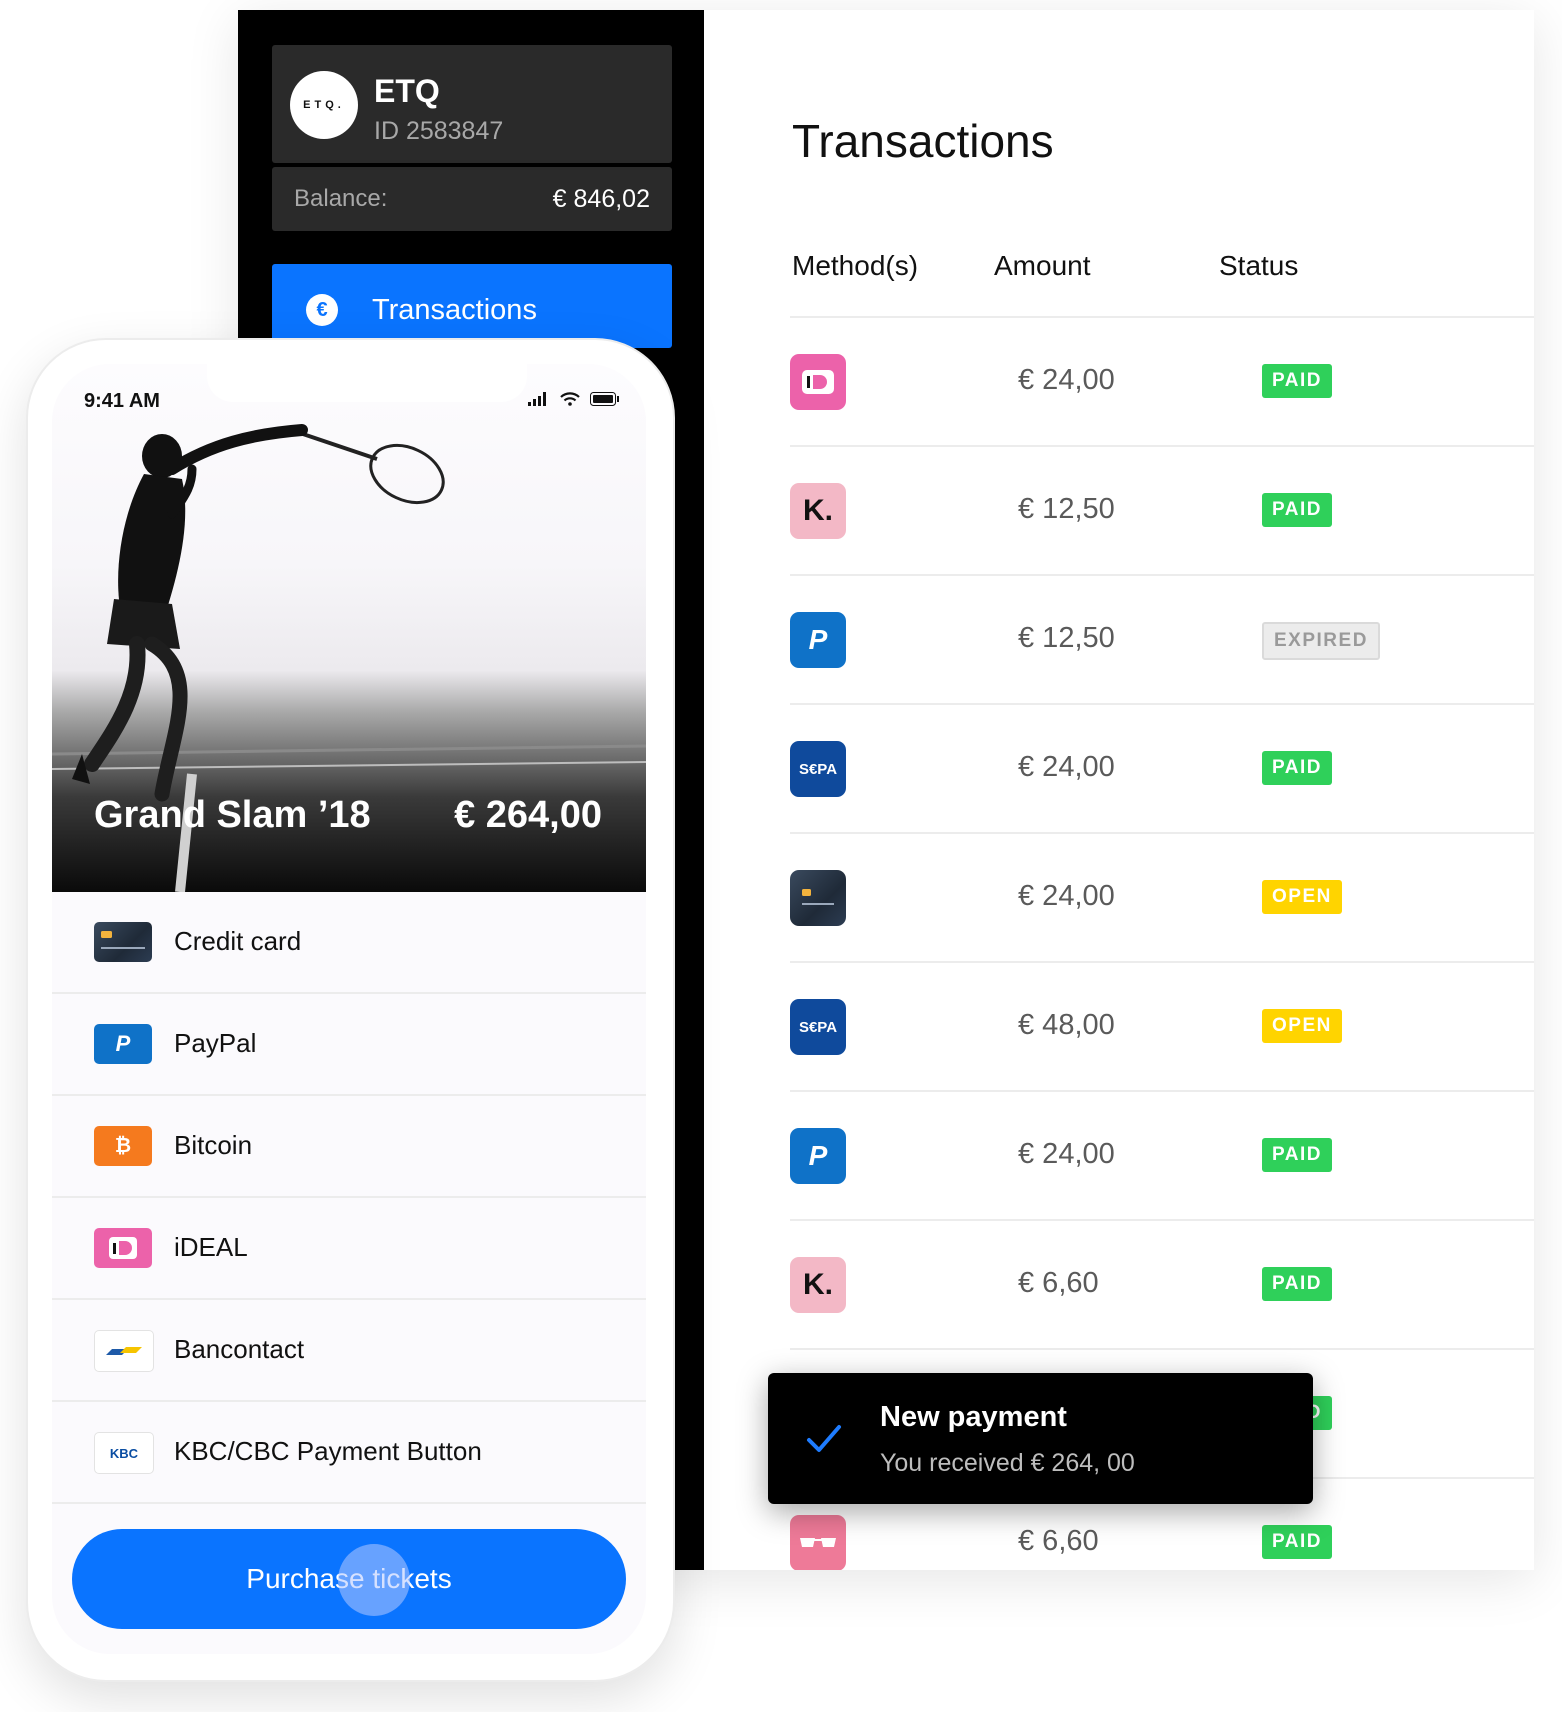 The height and width of the screenshot is (1712, 1562). What do you see at coordinates (349, 1045) in the screenshot?
I see `method-paypal: P PayPal` at bounding box center [349, 1045].